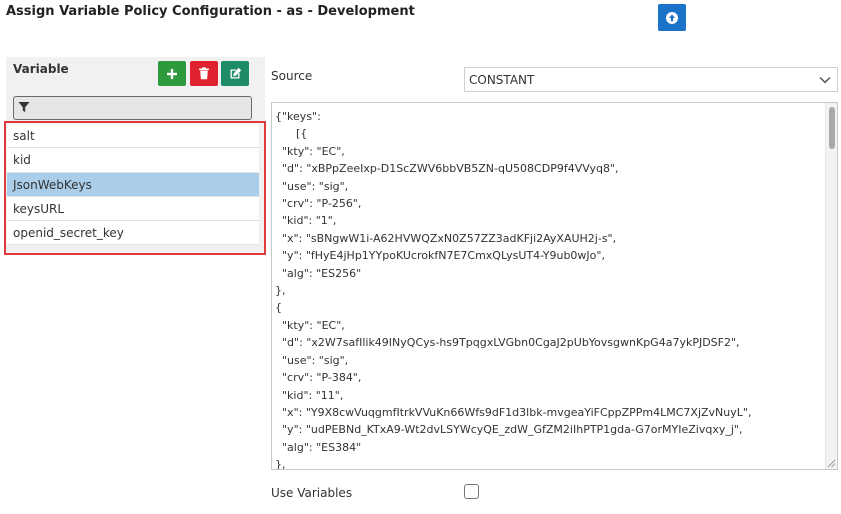 The image size is (841, 514). What do you see at coordinates (831, 463) in the screenshot?
I see `resize-handle-icon` at bounding box center [831, 463].